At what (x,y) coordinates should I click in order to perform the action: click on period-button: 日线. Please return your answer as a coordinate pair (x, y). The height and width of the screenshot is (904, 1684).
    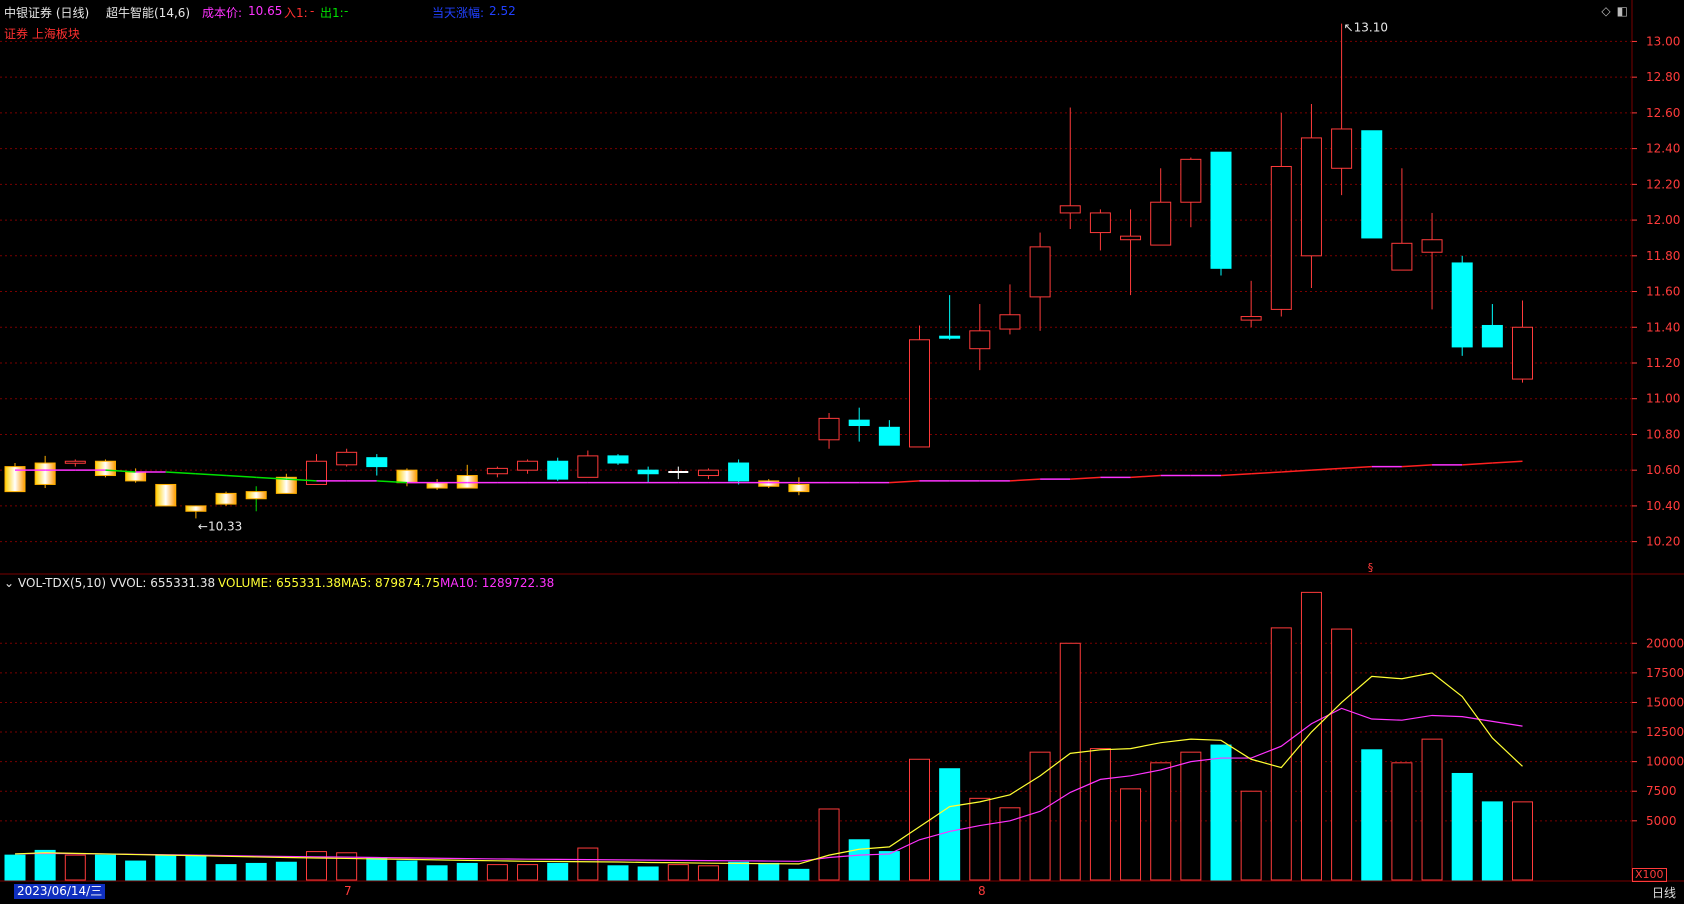
    Looking at the image, I should click on (1664, 892).